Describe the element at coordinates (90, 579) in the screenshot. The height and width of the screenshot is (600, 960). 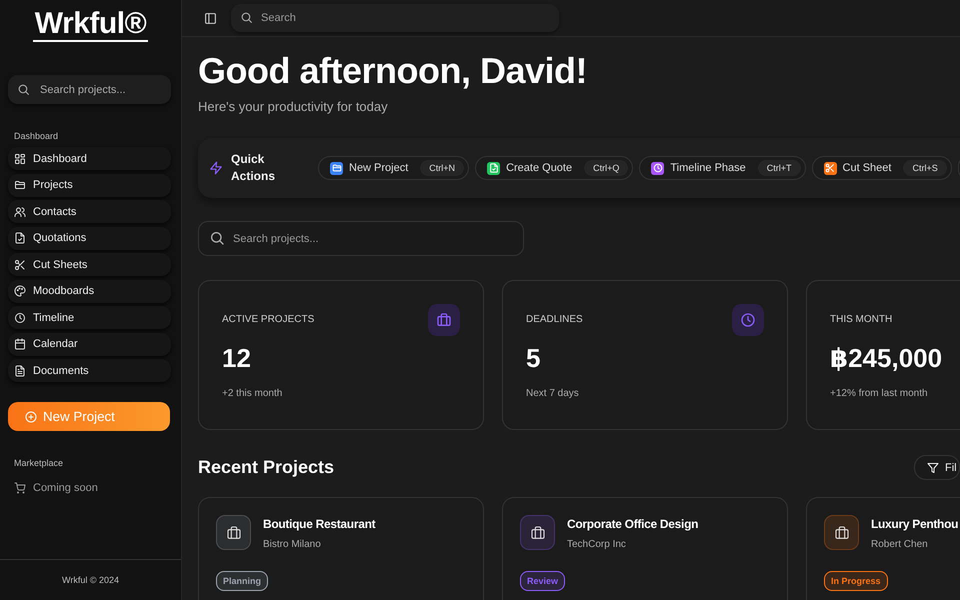
I see `footer-text: Wrkful © 2024` at that location.